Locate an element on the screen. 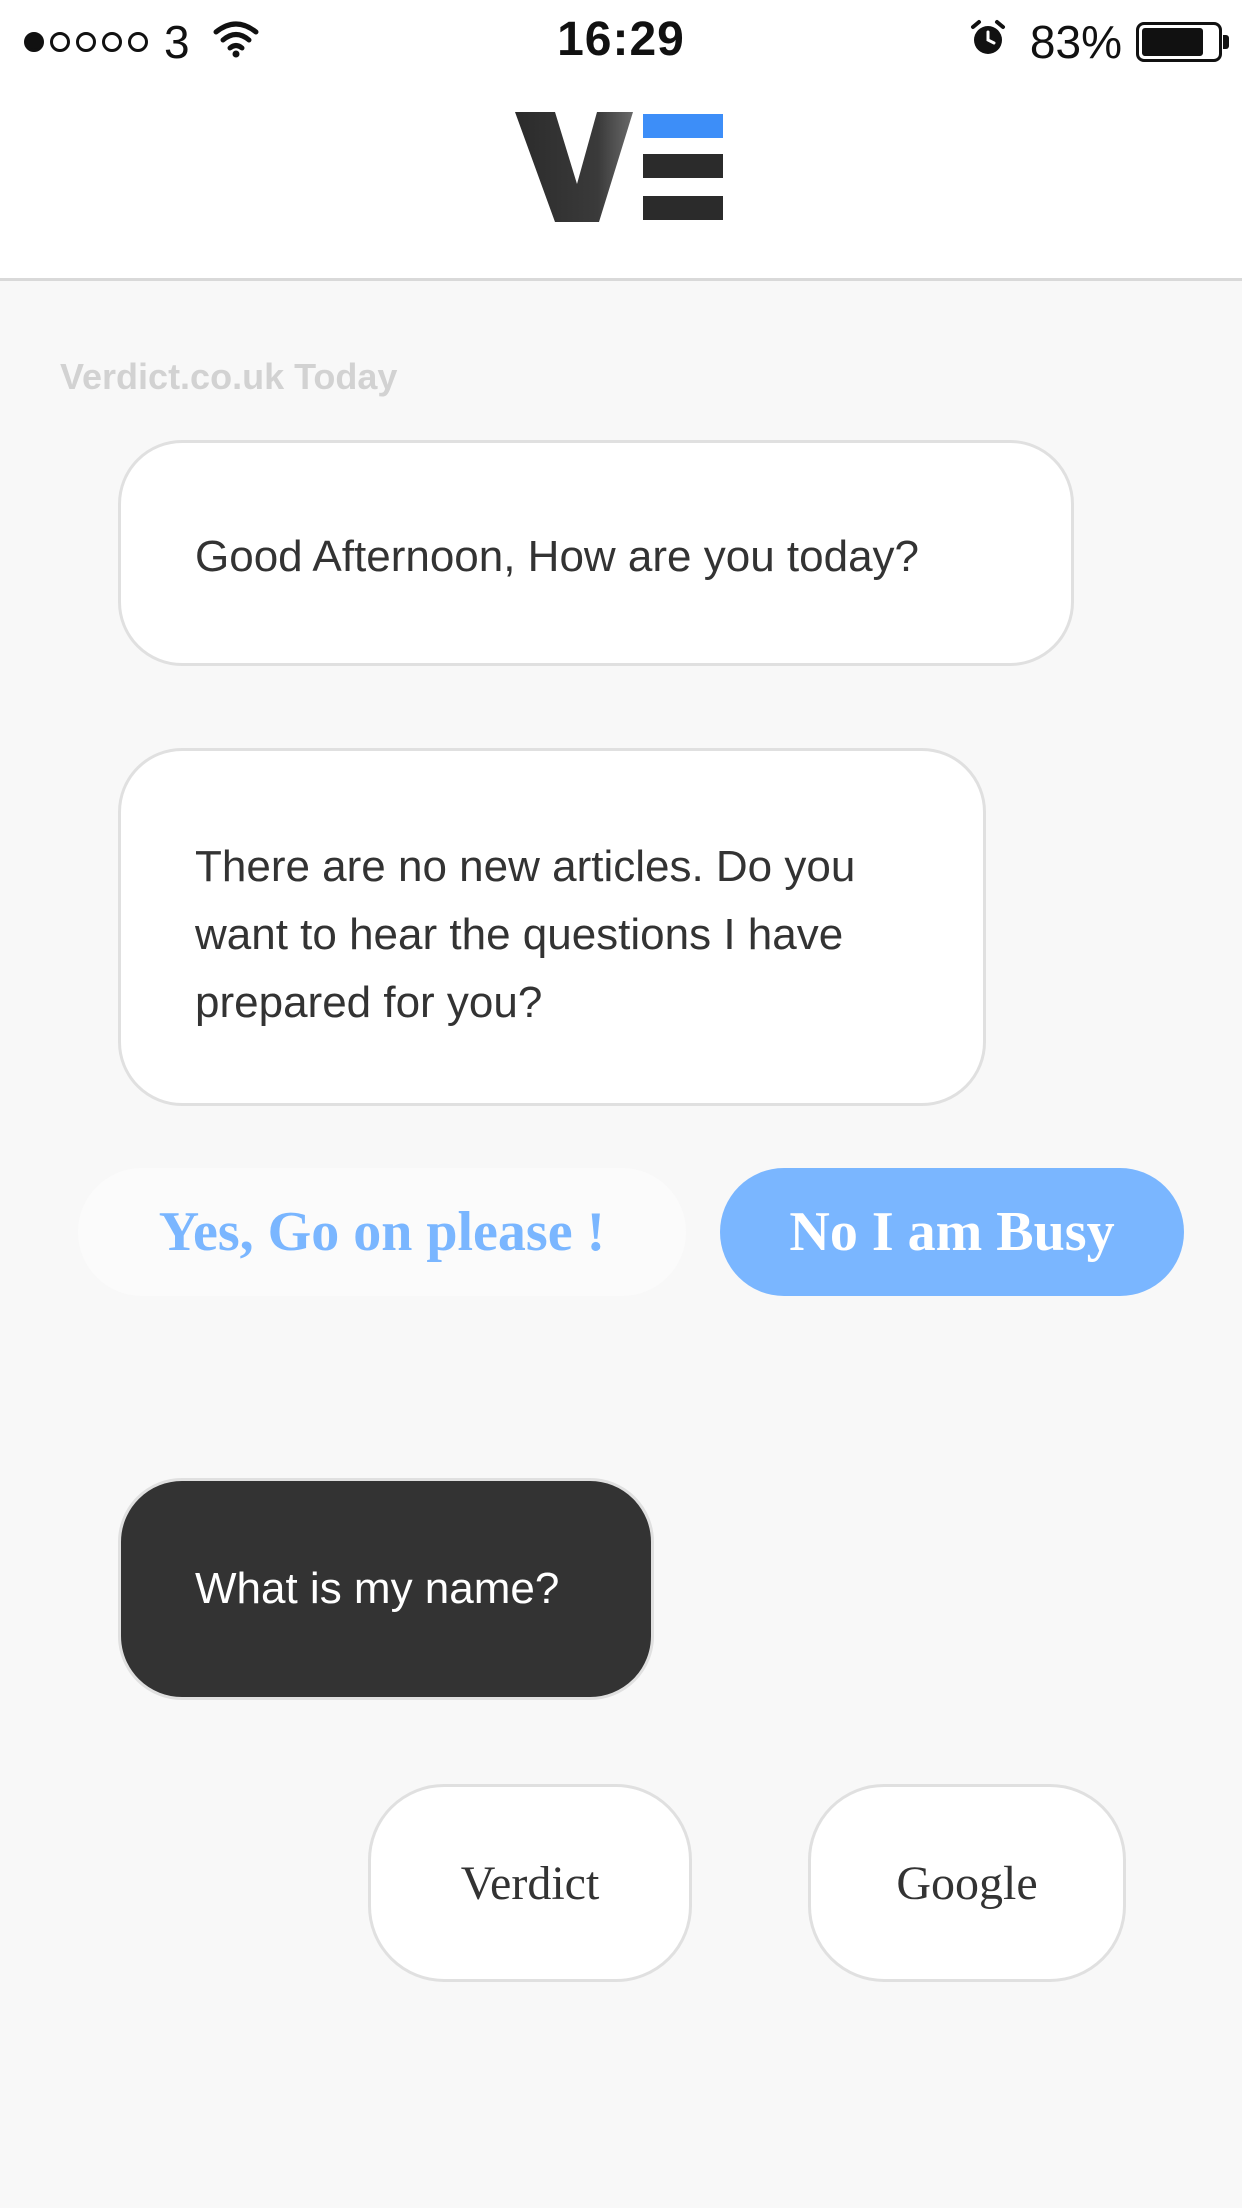 Image resolution: width=1242 pixels, height=2208 pixels. verdict-logo is located at coordinates (619, 167).